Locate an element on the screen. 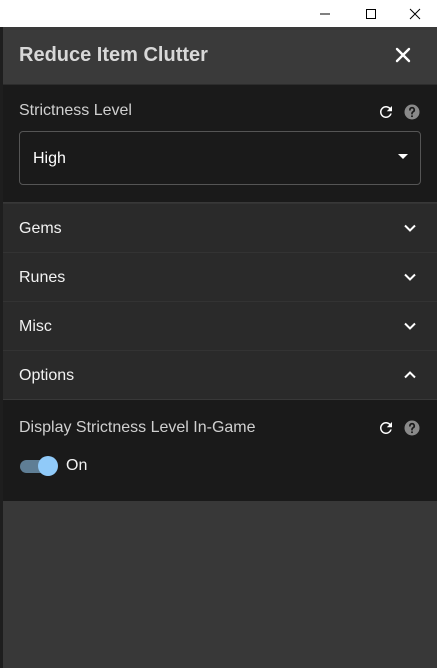 The width and height of the screenshot is (437, 668). window-close-button is located at coordinates (414, 13).